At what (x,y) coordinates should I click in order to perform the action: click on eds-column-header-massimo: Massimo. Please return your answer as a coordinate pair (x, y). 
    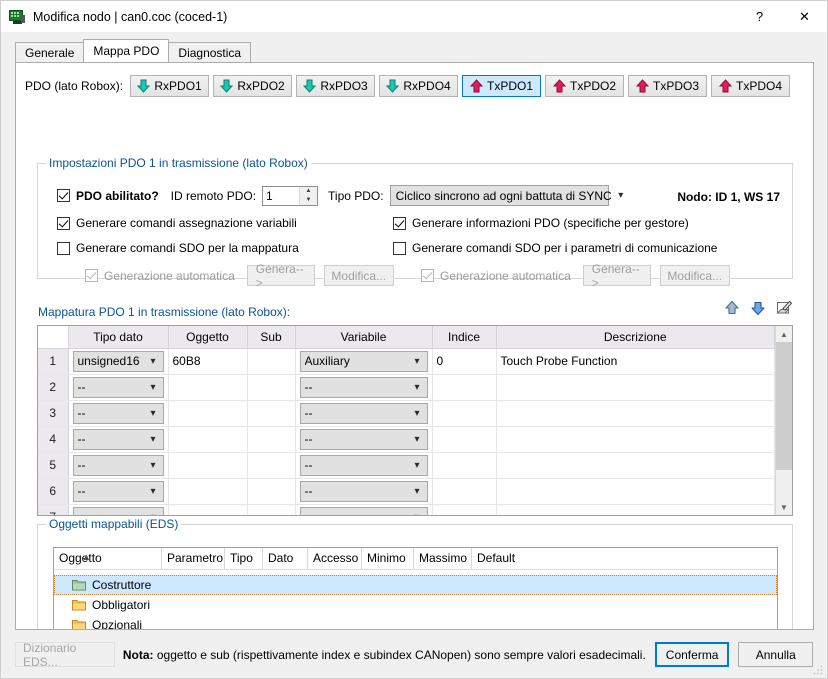
    Looking at the image, I should click on (443, 558).